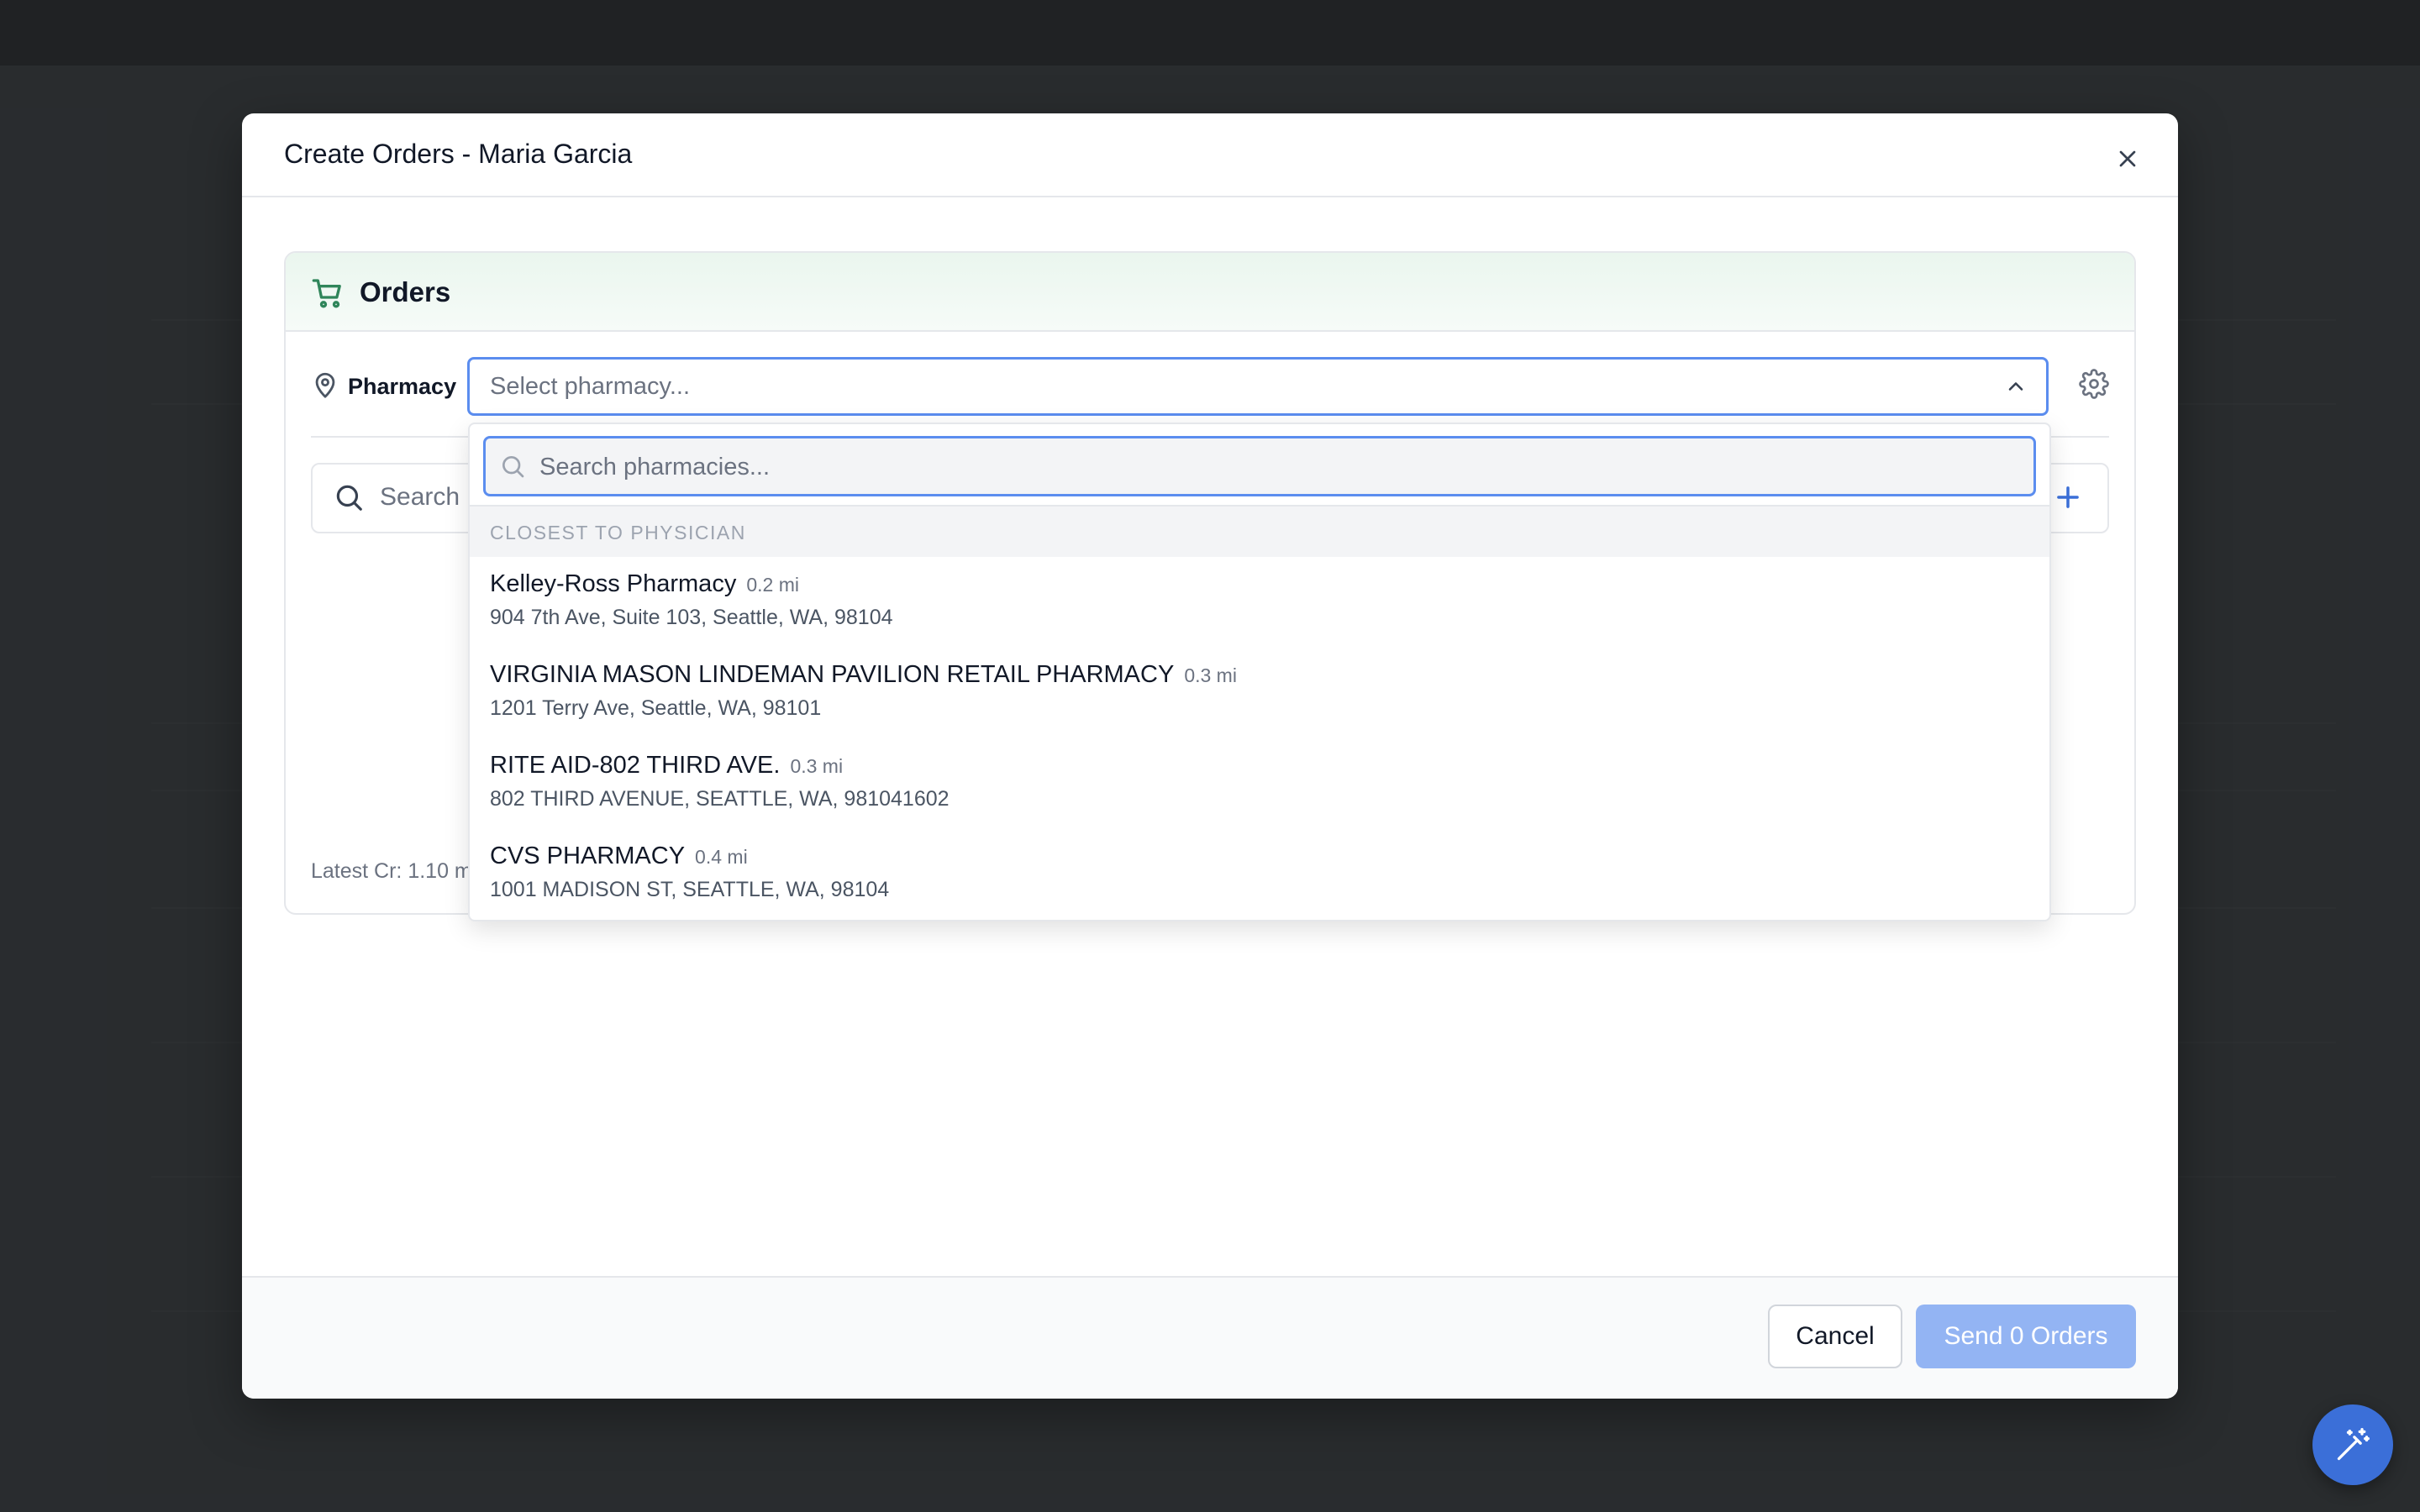 The width and height of the screenshot is (2420, 1512). I want to click on map-pin-icon, so click(325, 384).